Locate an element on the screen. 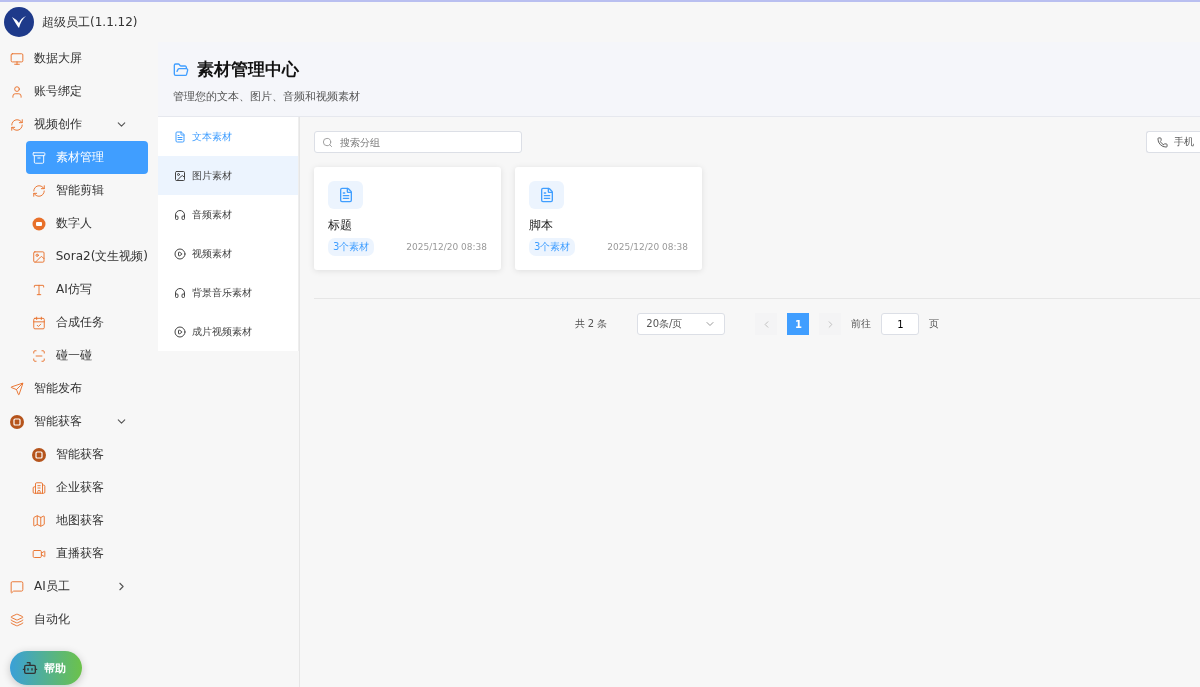 This screenshot has width=1200, height=687. group-card: 标题 3个素材 2025/12/20 08:38 is located at coordinates (407, 218).